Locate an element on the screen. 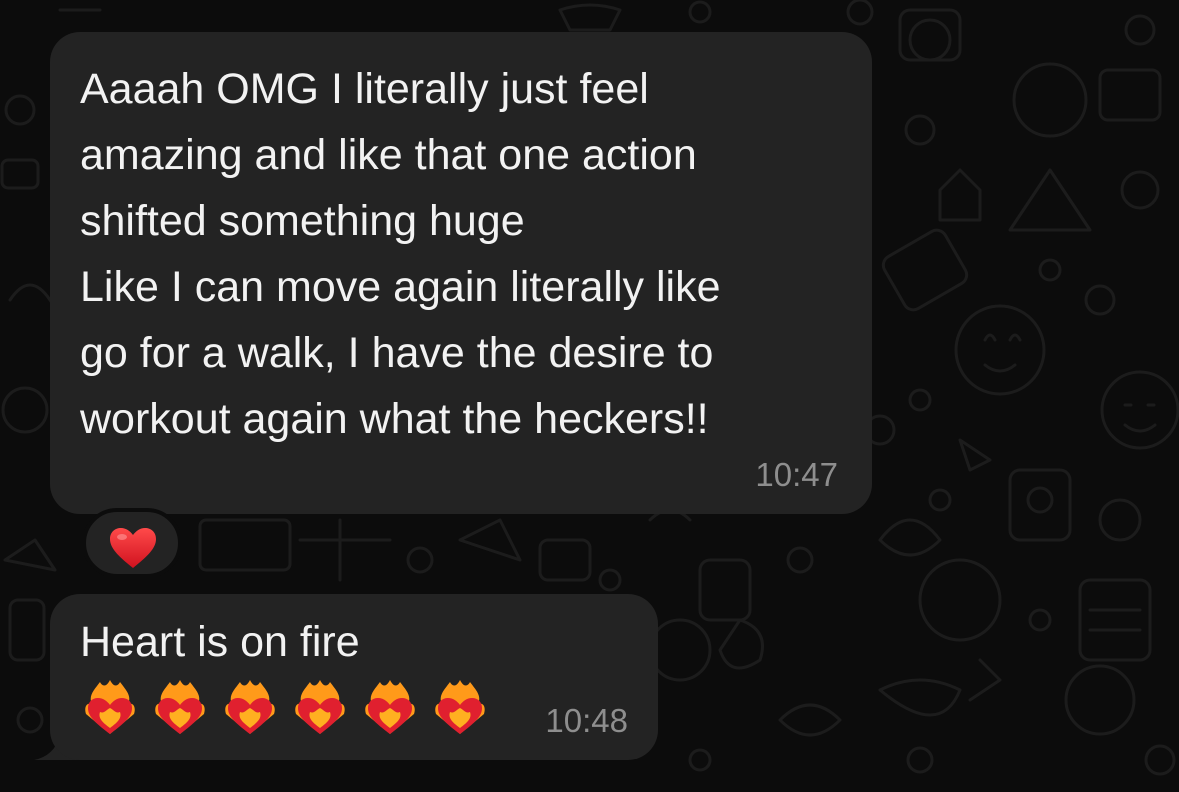 This screenshot has height=792, width=1179. message-timestamp: 10:48 is located at coordinates (586, 720).